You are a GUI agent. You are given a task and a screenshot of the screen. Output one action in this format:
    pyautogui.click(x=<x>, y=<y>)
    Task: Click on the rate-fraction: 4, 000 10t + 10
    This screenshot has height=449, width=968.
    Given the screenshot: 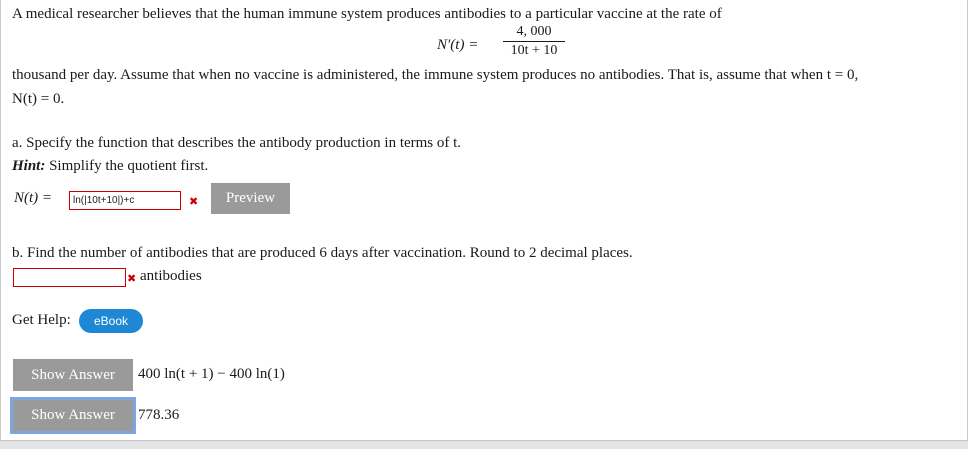 What is the action you would take?
    pyautogui.click(x=534, y=41)
    